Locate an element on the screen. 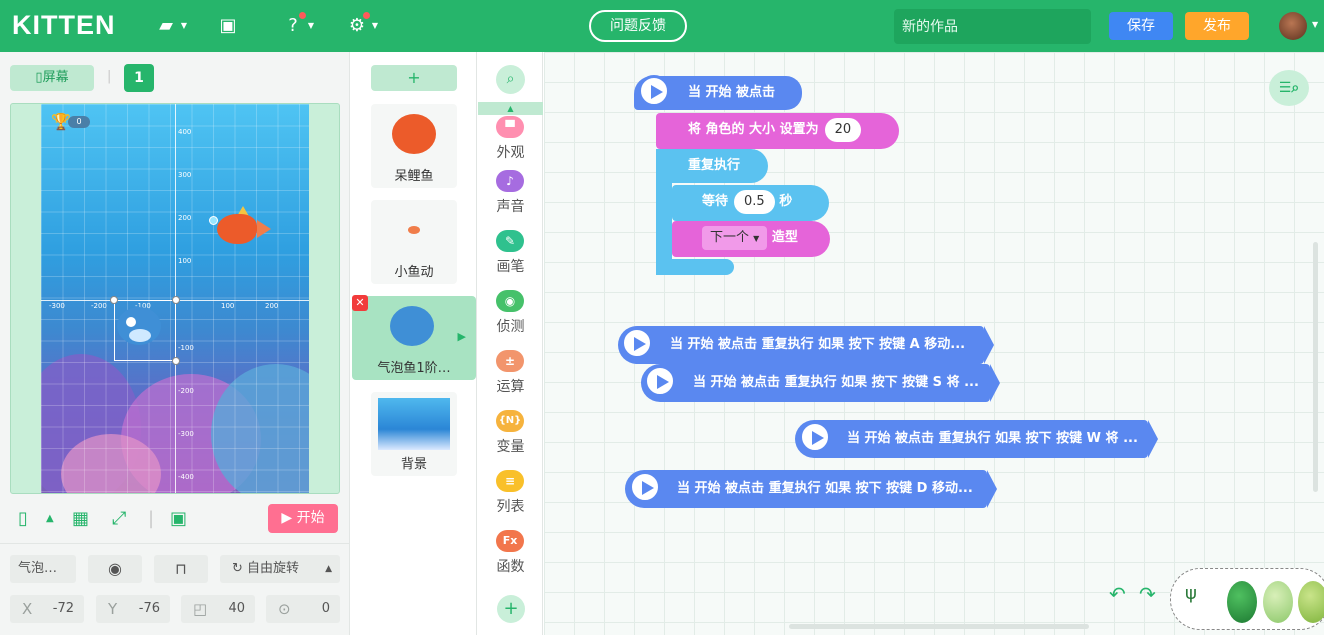 The width and height of the screenshot is (1324, 635). x-tick: 200 is located at coordinates (272, 306).